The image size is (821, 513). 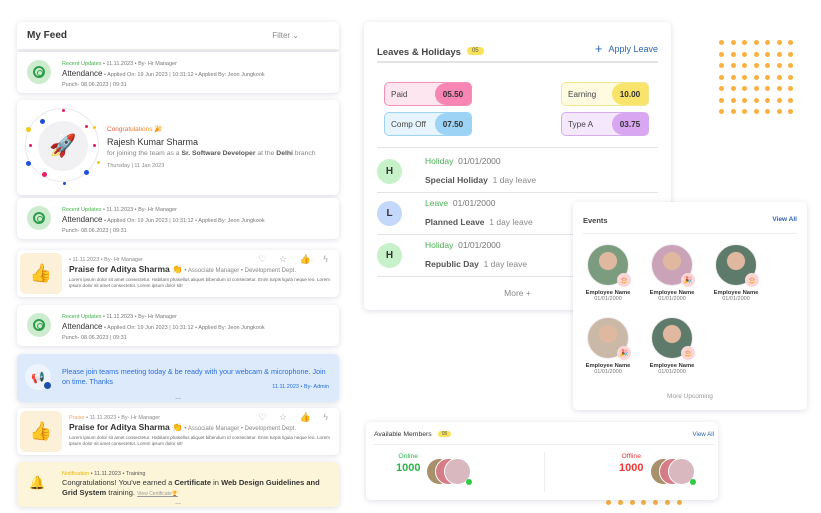 What do you see at coordinates (76, 474) in the screenshot?
I see `category-label: Notification` at bounding box center [76, 474].